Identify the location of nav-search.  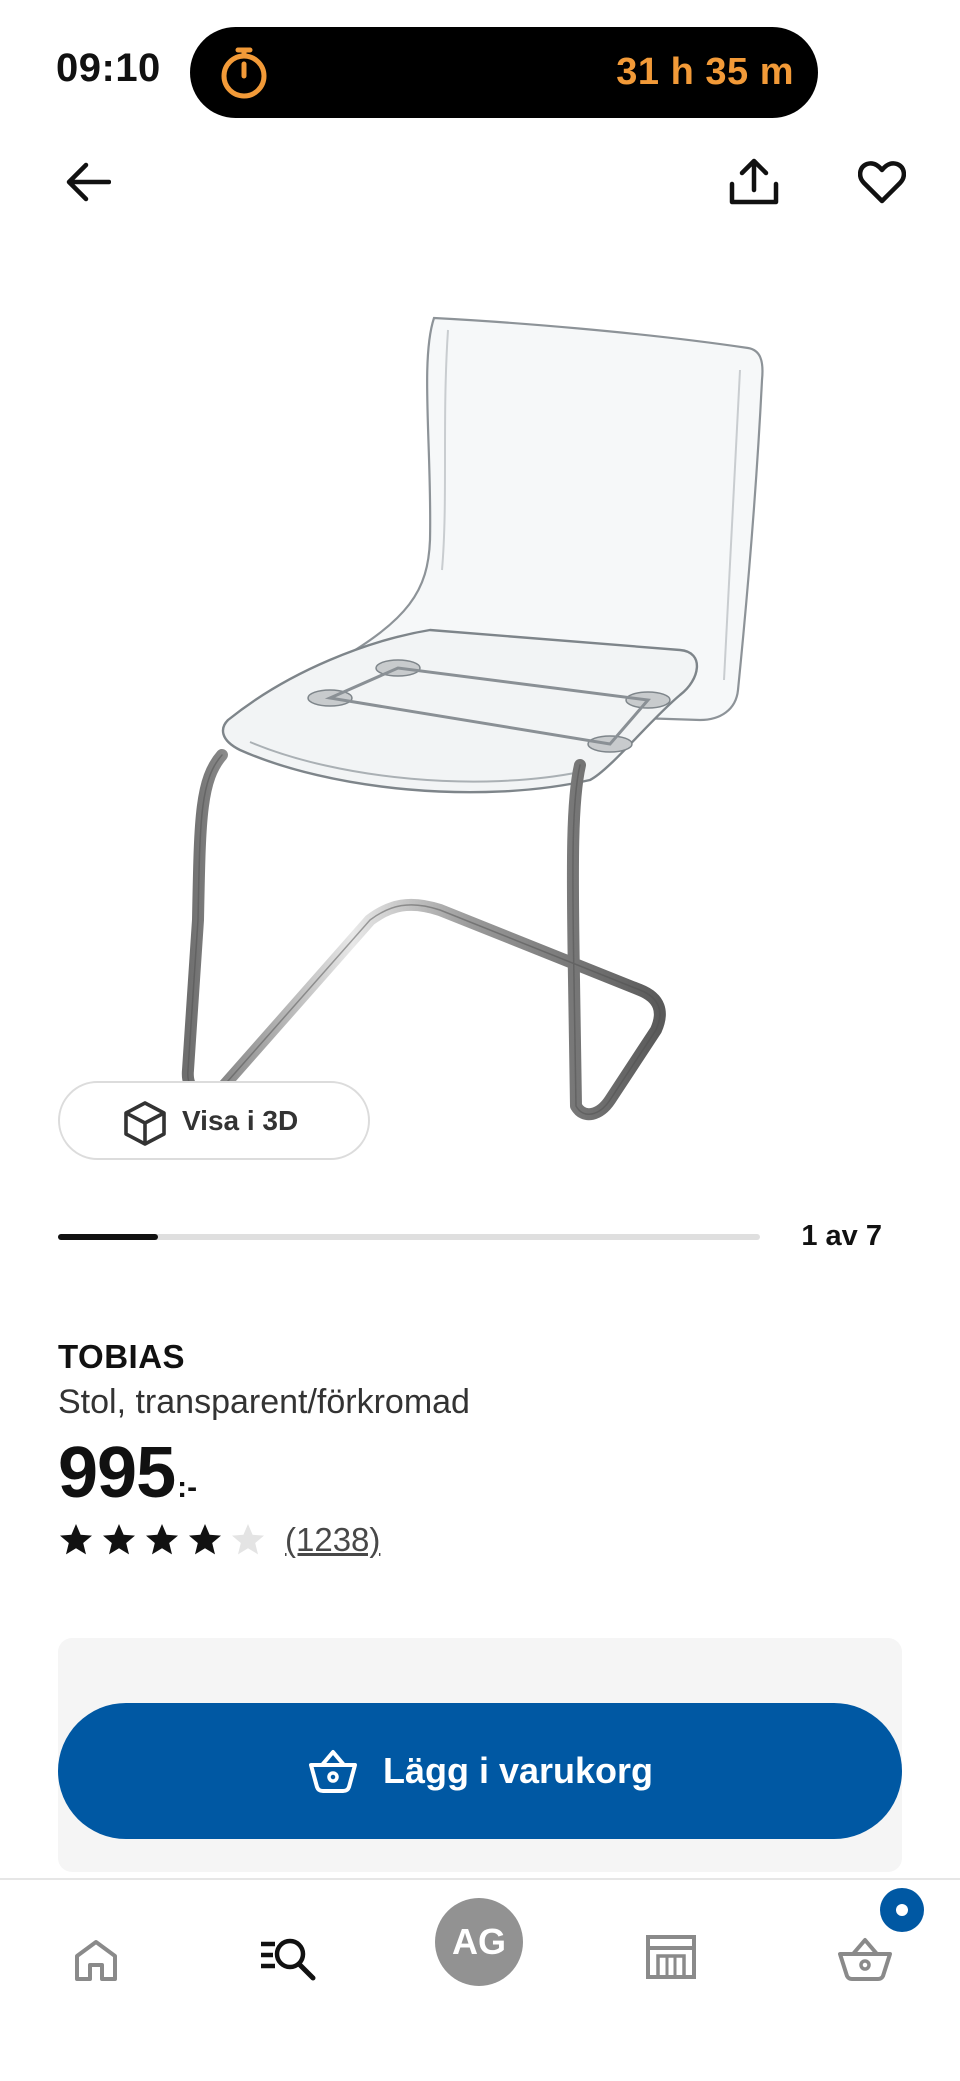
(288, 1958).